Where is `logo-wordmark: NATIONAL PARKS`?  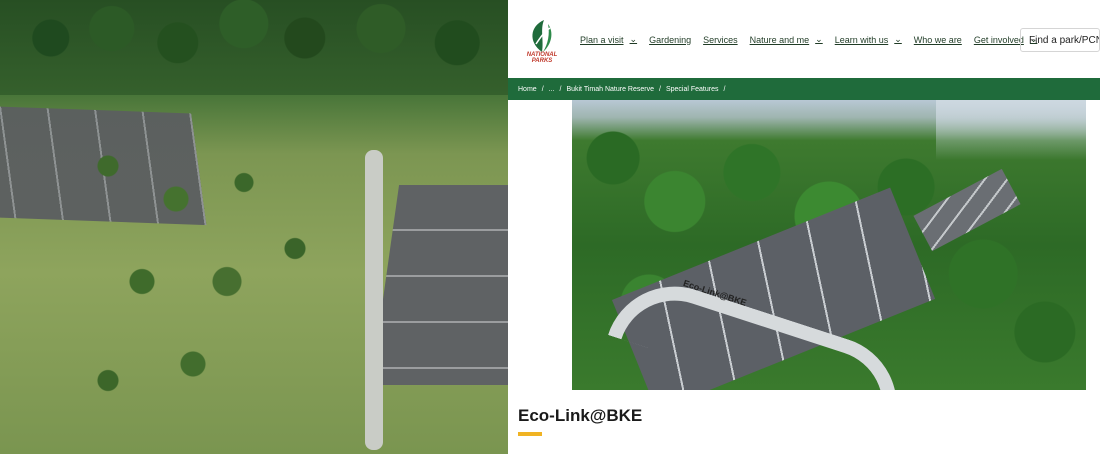
logo-wordmark: NATIONAL PARKS is located at coordinates (542, 58).